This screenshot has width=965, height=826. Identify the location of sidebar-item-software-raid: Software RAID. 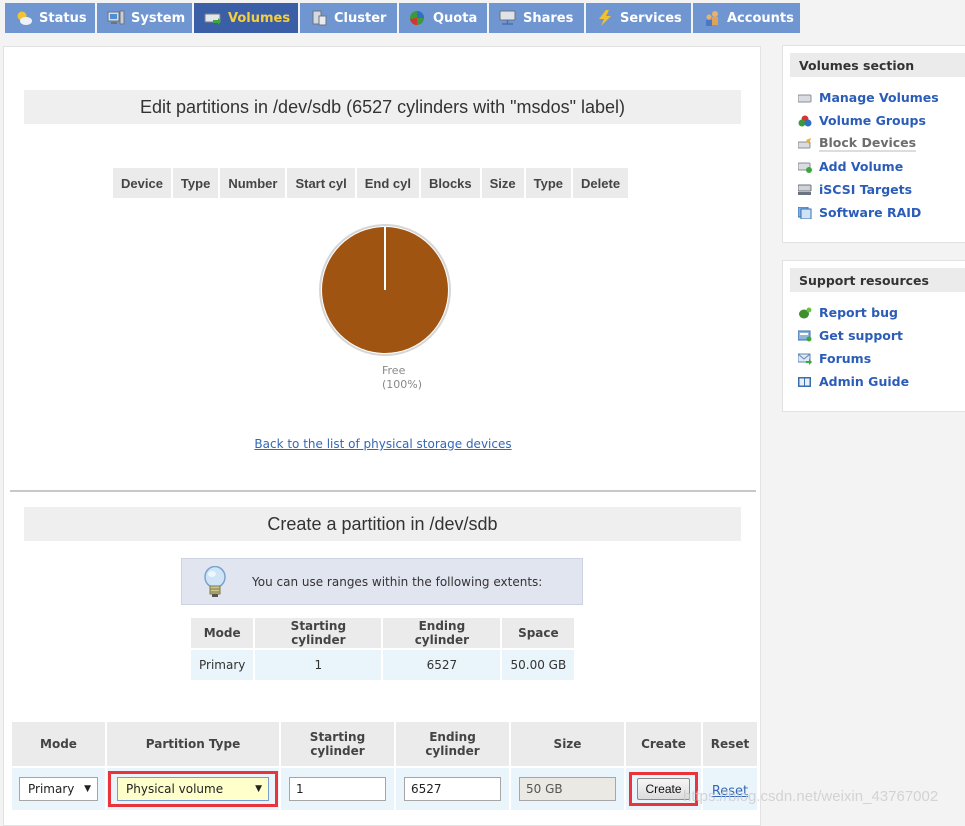
(881, 212).